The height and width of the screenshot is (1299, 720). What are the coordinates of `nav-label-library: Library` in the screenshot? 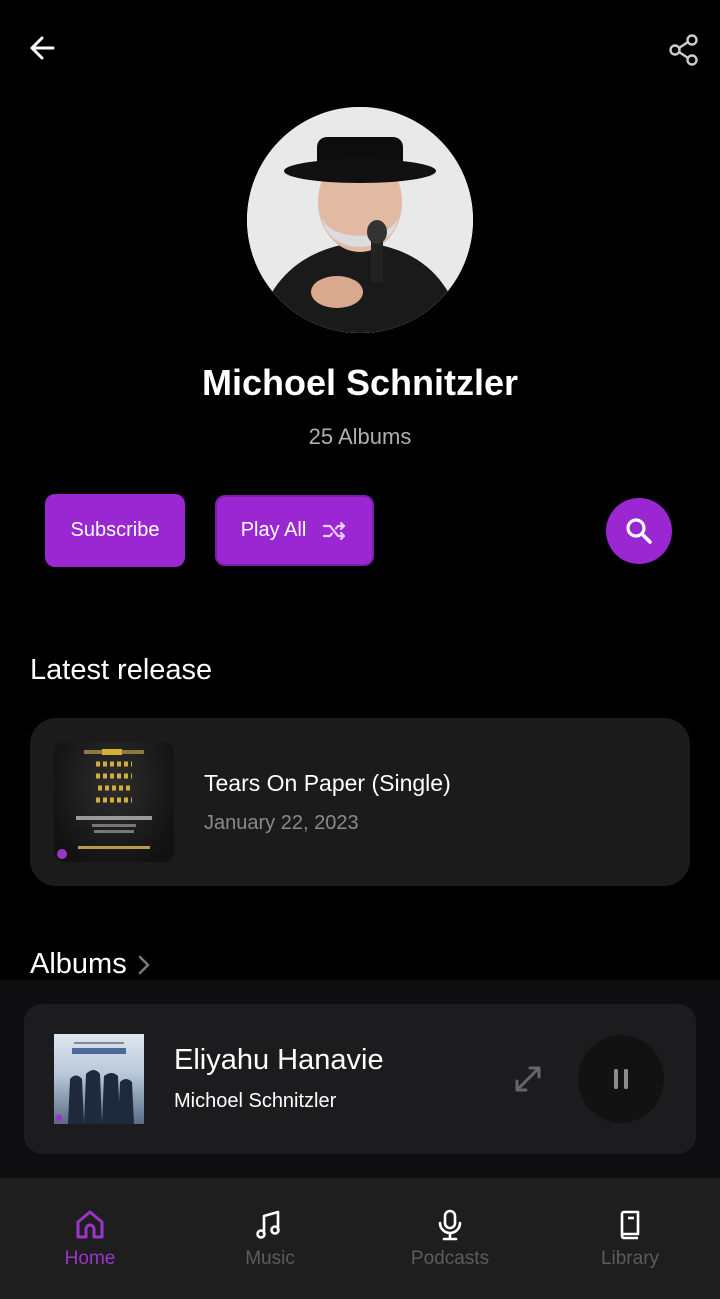 It's located at (630, 1258).